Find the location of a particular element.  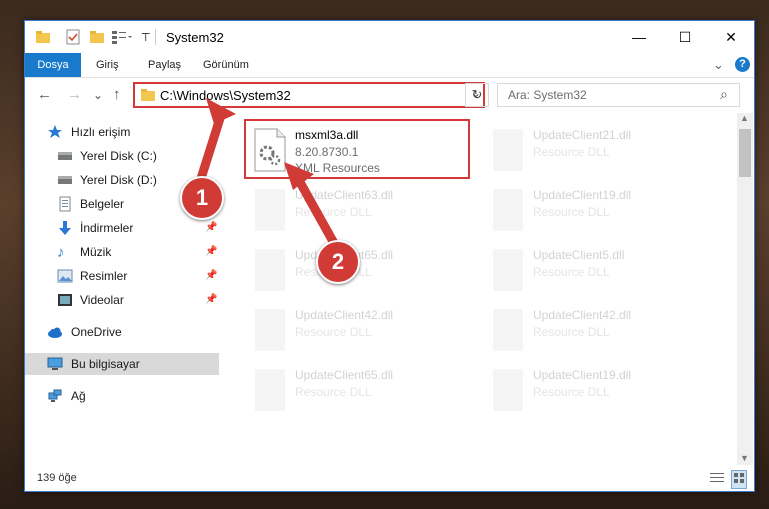

step-2-badge: 2 is located at coordinates (338, 262).